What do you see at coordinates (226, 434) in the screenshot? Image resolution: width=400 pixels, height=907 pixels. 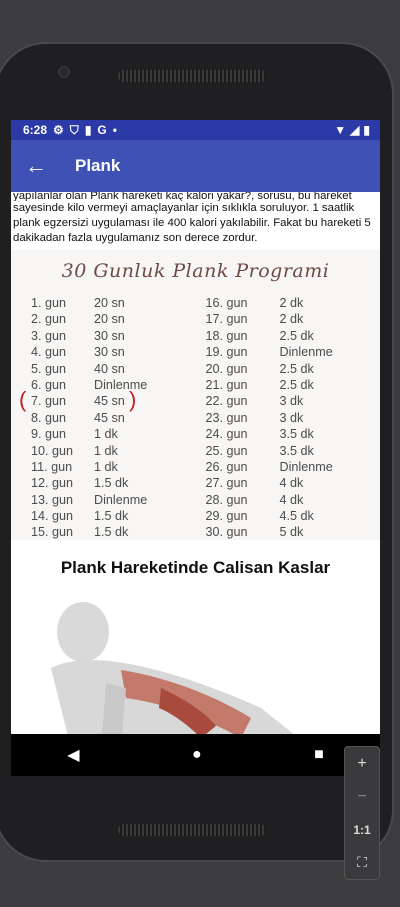 I see `program-day: 24. gun` at bounding box center [226, 434].